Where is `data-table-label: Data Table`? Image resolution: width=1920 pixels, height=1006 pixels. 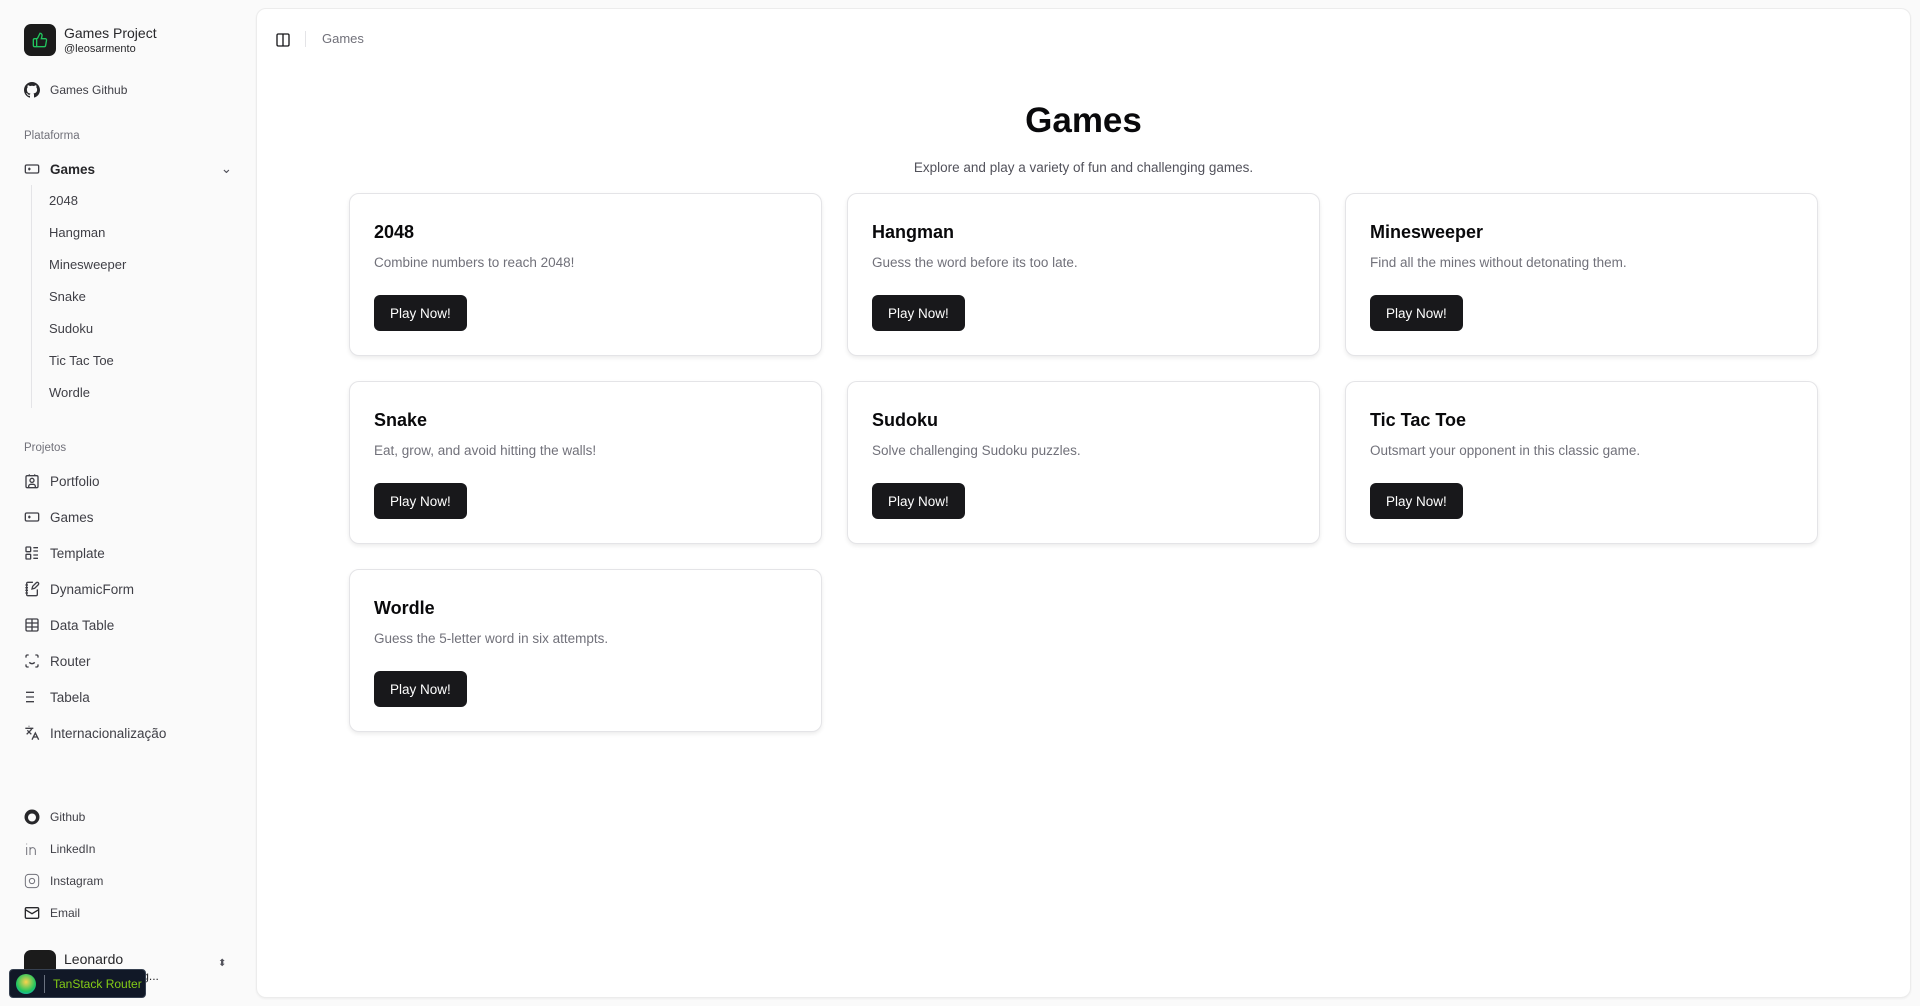
data-table-label: Data Table is located at coordinates (82, 625).